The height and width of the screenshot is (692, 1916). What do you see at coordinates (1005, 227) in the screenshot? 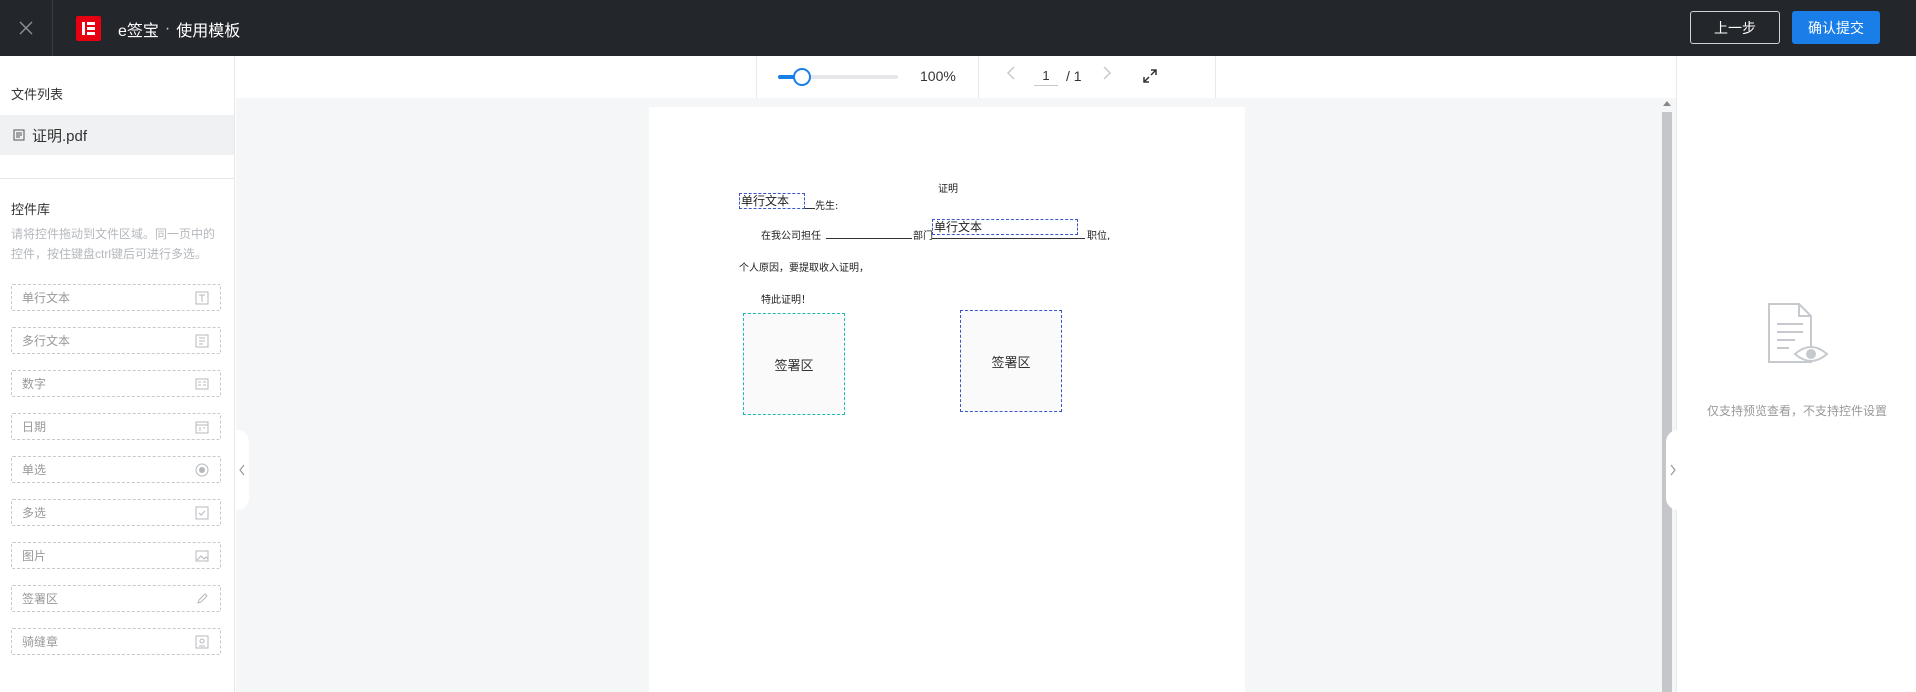
I see `single-line-text-field-2: 单行文本` at bounding box center [1005, 227].